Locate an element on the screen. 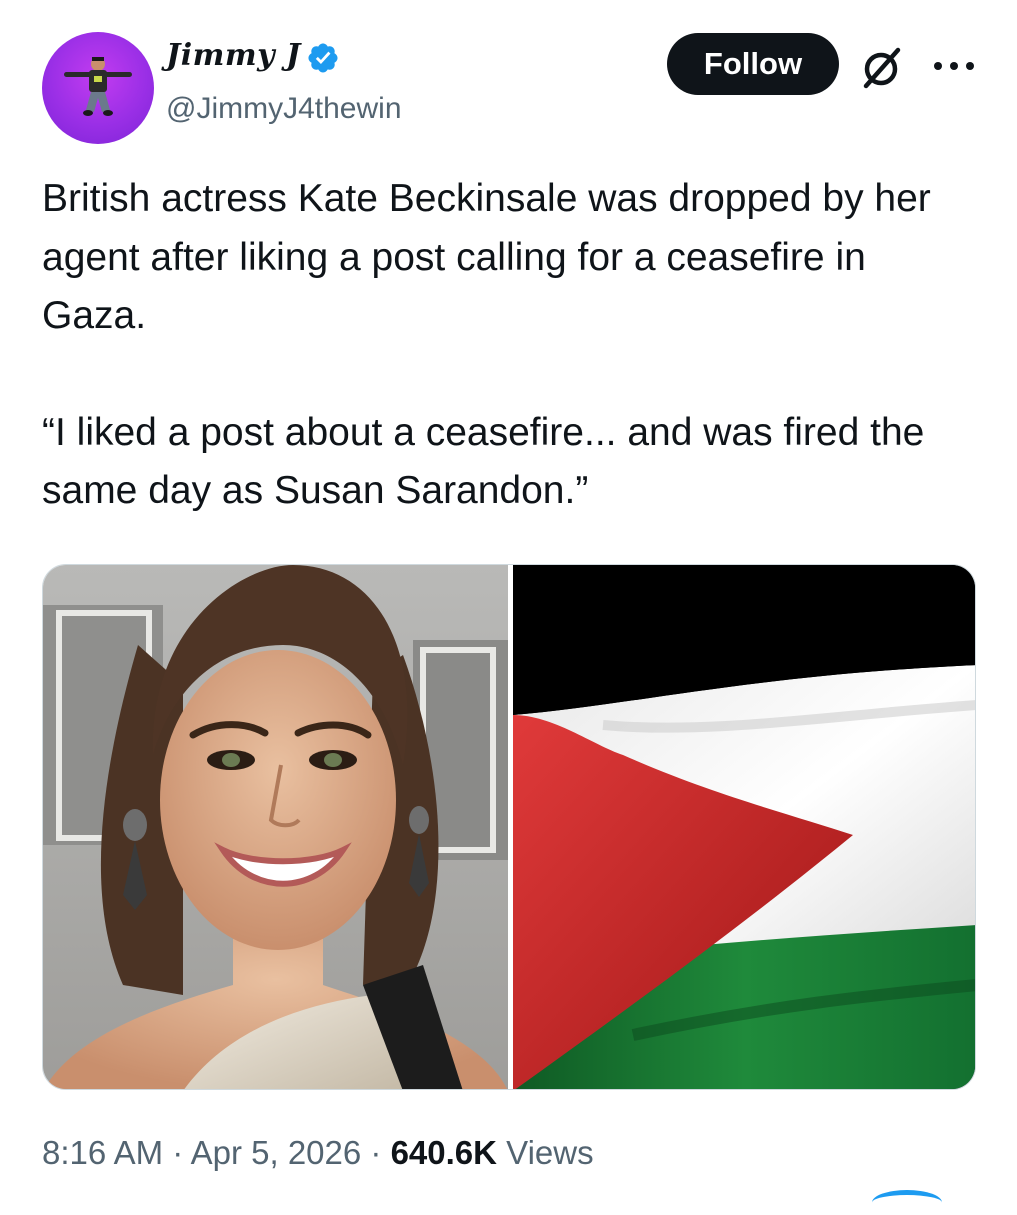 Image resolution: width=1017 pixels, height=1215 pixels. views-label: Views is located at coordinates (550, 1152).